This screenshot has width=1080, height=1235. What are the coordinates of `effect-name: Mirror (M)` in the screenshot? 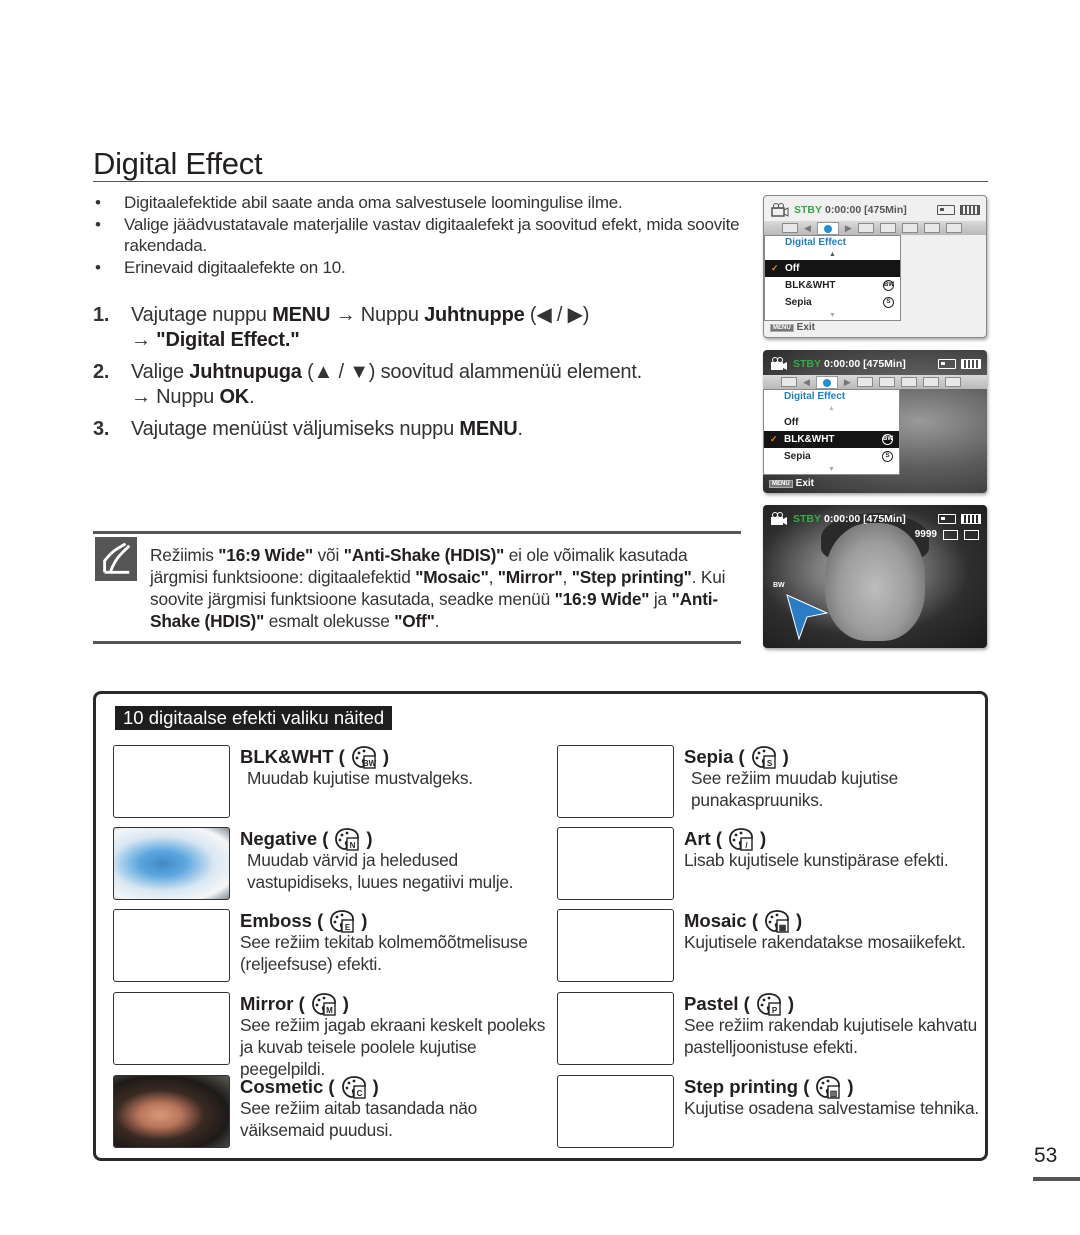 It's located at (294, 1004).